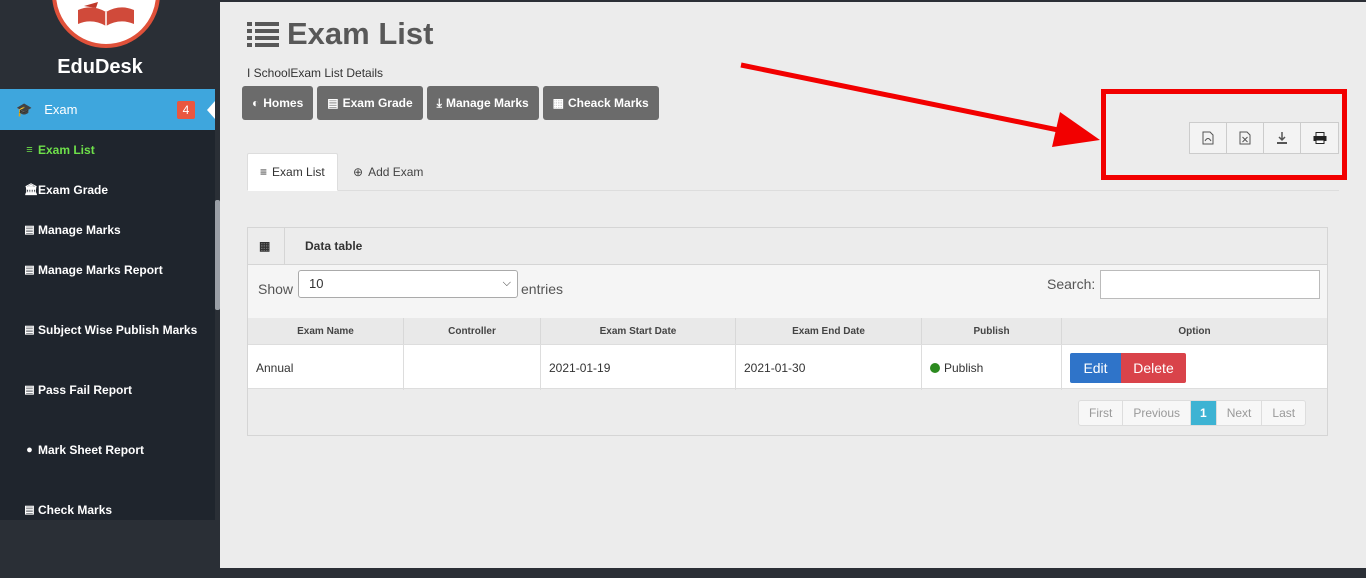 This screenshot has width=1366, height=578. I want to click on status-dot-icon, so click(935, 367).